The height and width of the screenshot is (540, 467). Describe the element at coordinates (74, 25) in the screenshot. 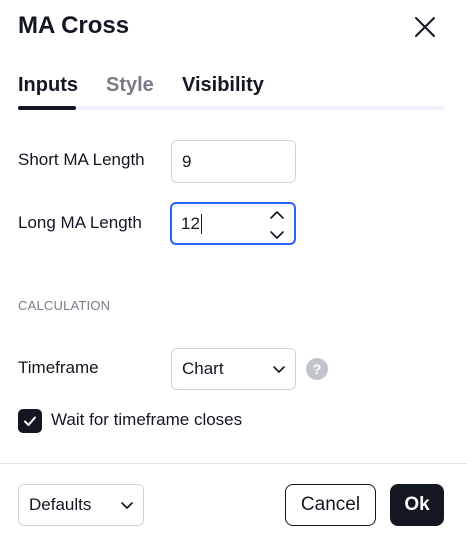

I see `dialog-title: MA Cross` at that location.